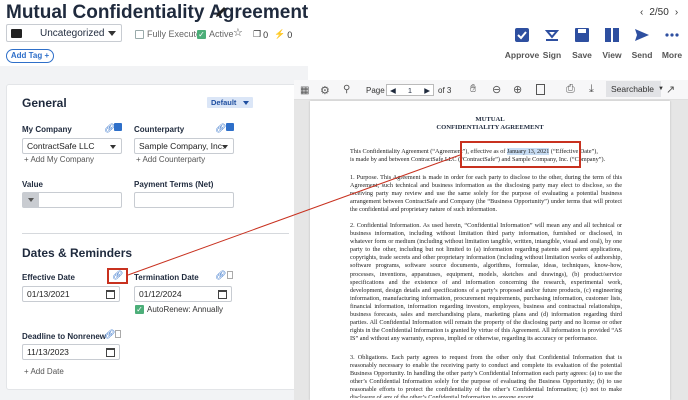  What do you see at coordinates (642, 43) in the screenshot?
I see `send-button: Send` at bounding box center [642, 43].